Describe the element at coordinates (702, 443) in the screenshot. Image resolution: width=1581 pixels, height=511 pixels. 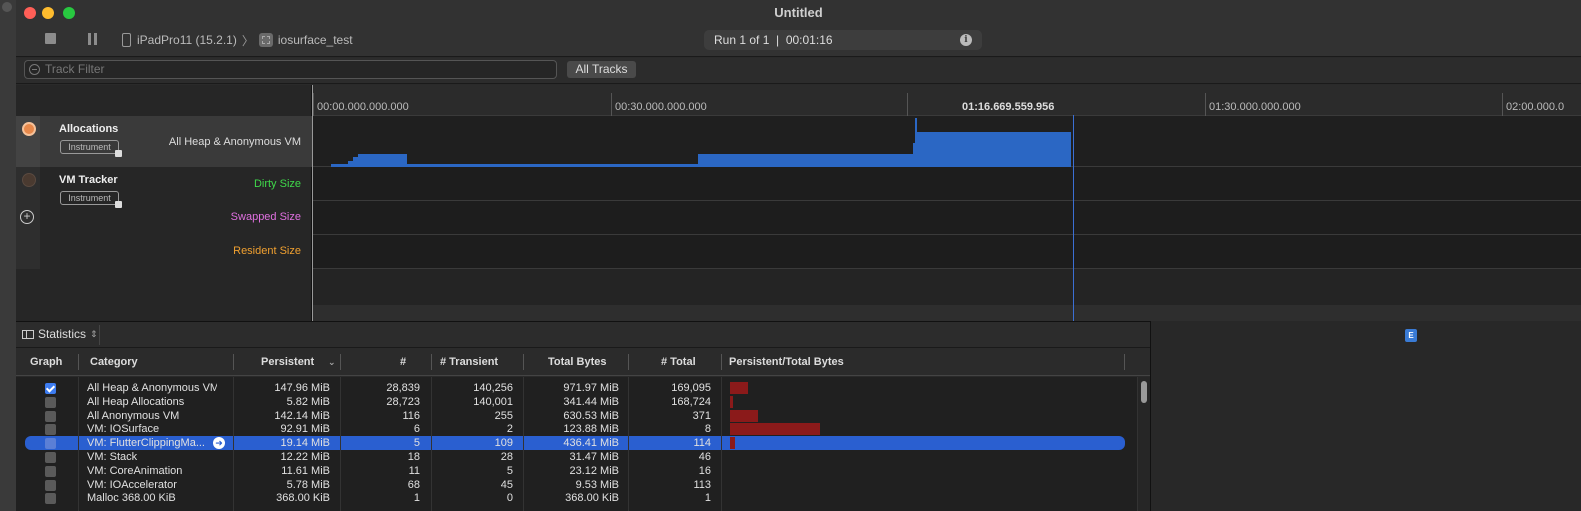
I see `total-cell: 114` at that location.